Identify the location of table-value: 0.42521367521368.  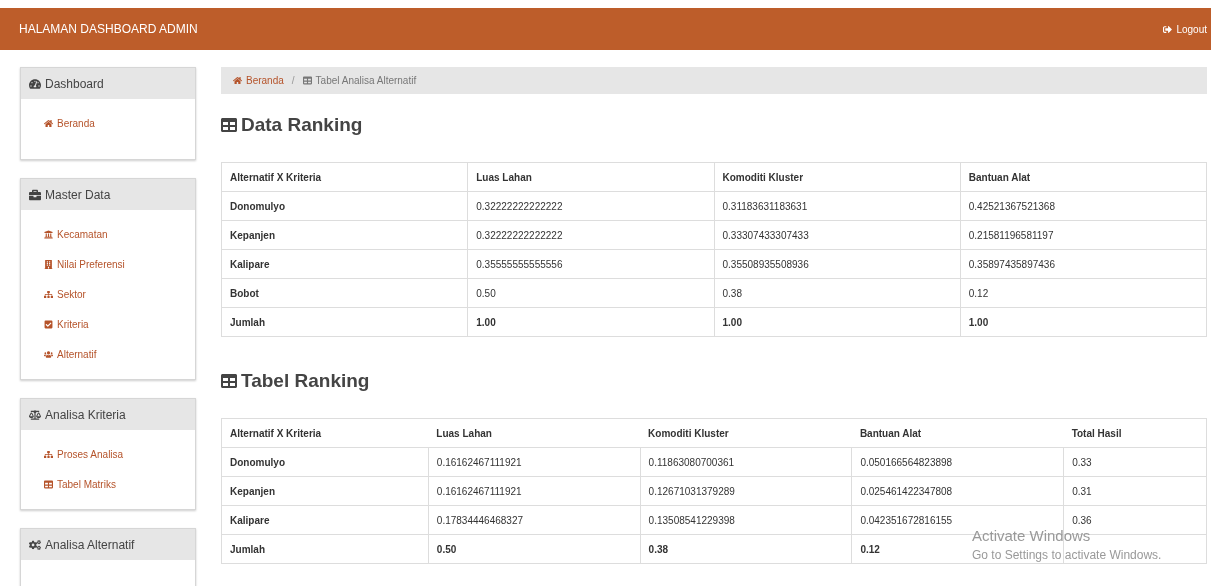
(1011, 206).